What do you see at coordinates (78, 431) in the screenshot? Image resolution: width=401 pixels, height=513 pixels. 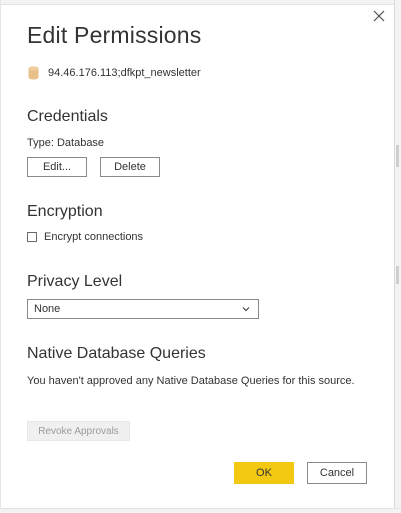 I see `revoke-approvals-button: Revoke Approvals` at bounding box center [78, 431].